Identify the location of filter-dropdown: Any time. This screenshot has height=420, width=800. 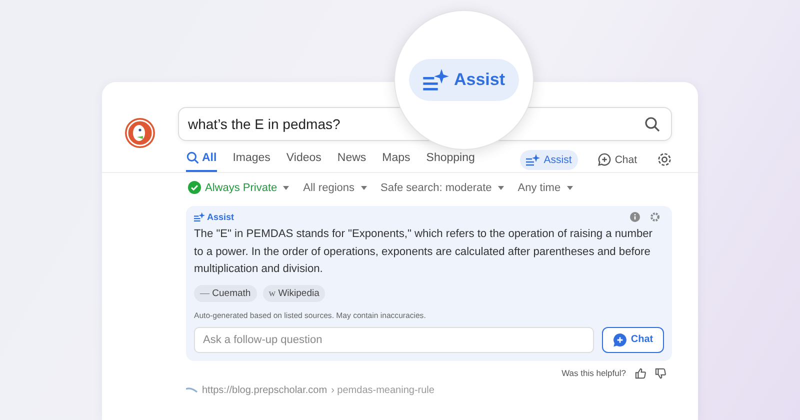
(545, 187).